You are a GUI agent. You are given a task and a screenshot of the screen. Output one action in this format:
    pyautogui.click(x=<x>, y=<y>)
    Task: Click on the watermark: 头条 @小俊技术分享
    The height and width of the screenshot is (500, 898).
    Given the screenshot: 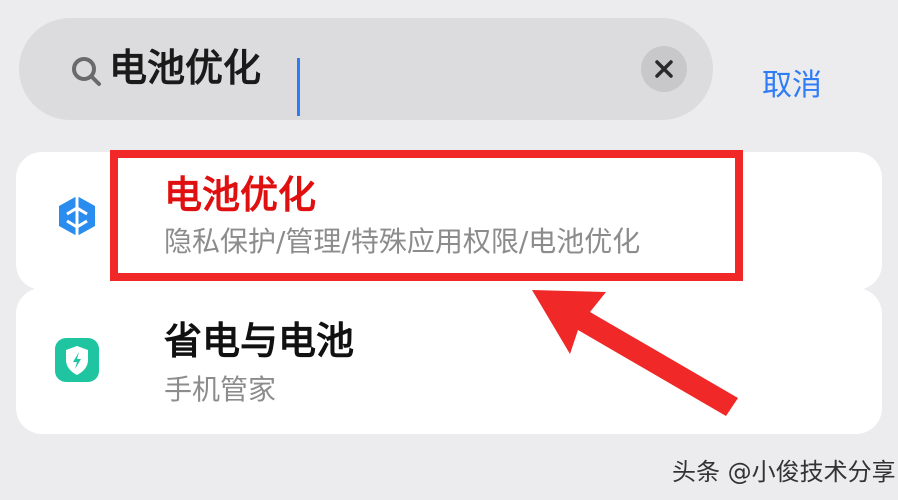 What is the action you would take?
    pyautogui.click(x=784, y=472)
    